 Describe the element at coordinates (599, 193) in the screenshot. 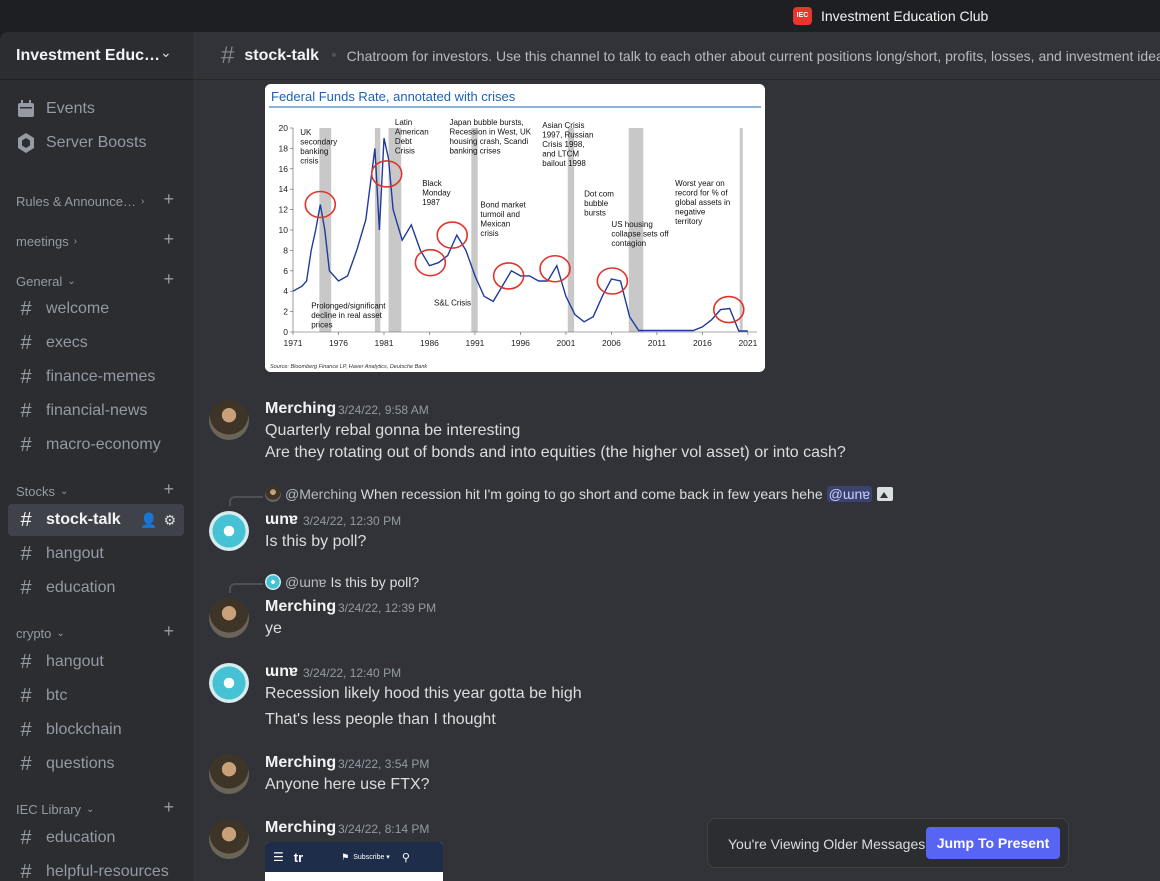

I see `annotation-line: Dot com` at that location.